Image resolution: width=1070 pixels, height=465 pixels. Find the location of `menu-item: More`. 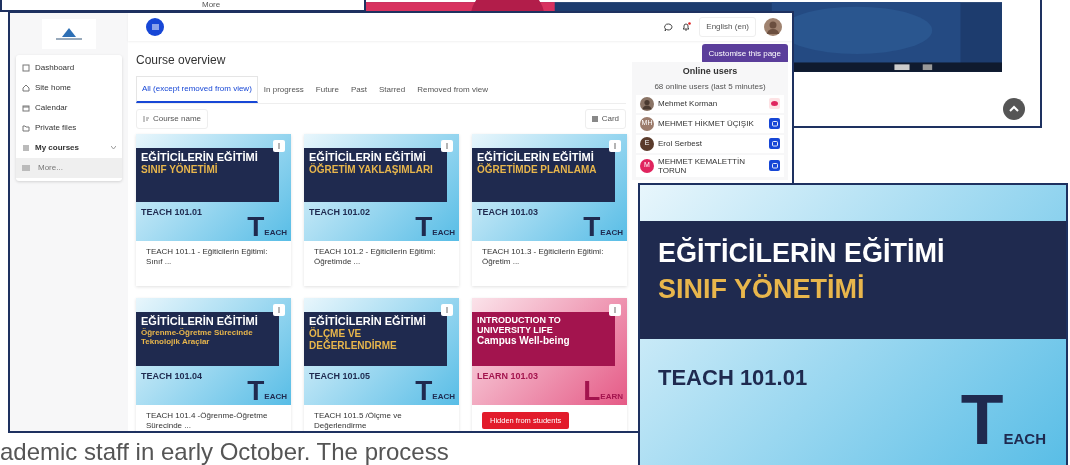

menu-item: More is located at coordinates (211, 5).